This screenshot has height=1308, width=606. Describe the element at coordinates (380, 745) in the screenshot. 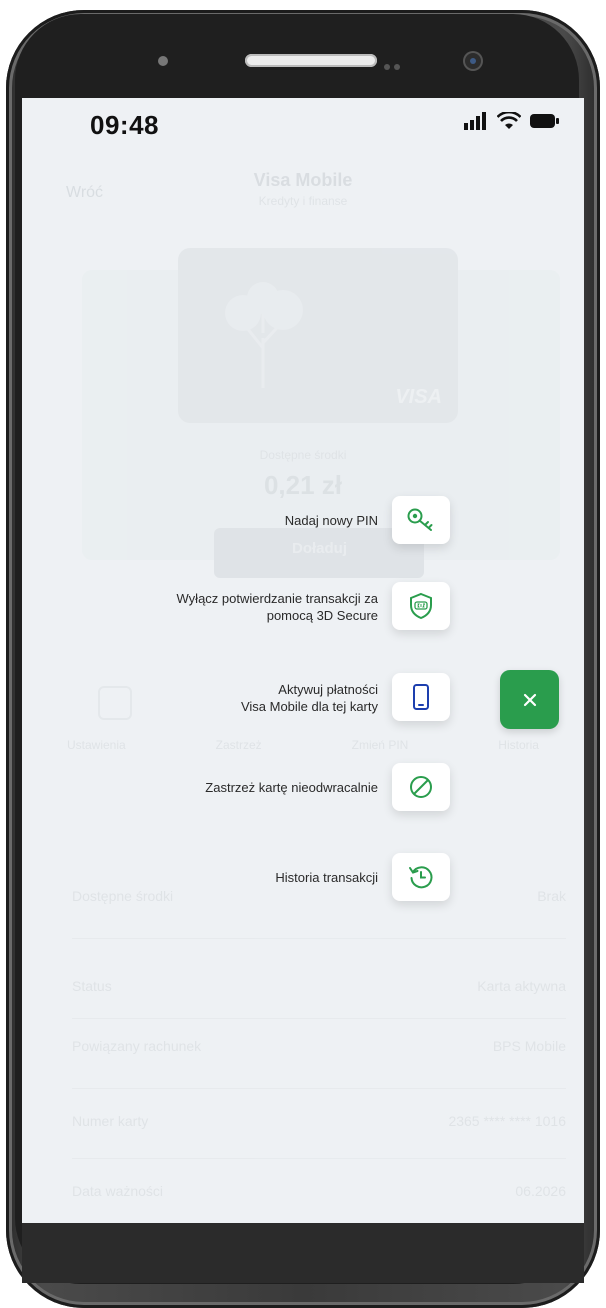

I see `tab-label: Zmień PIN` at that location.